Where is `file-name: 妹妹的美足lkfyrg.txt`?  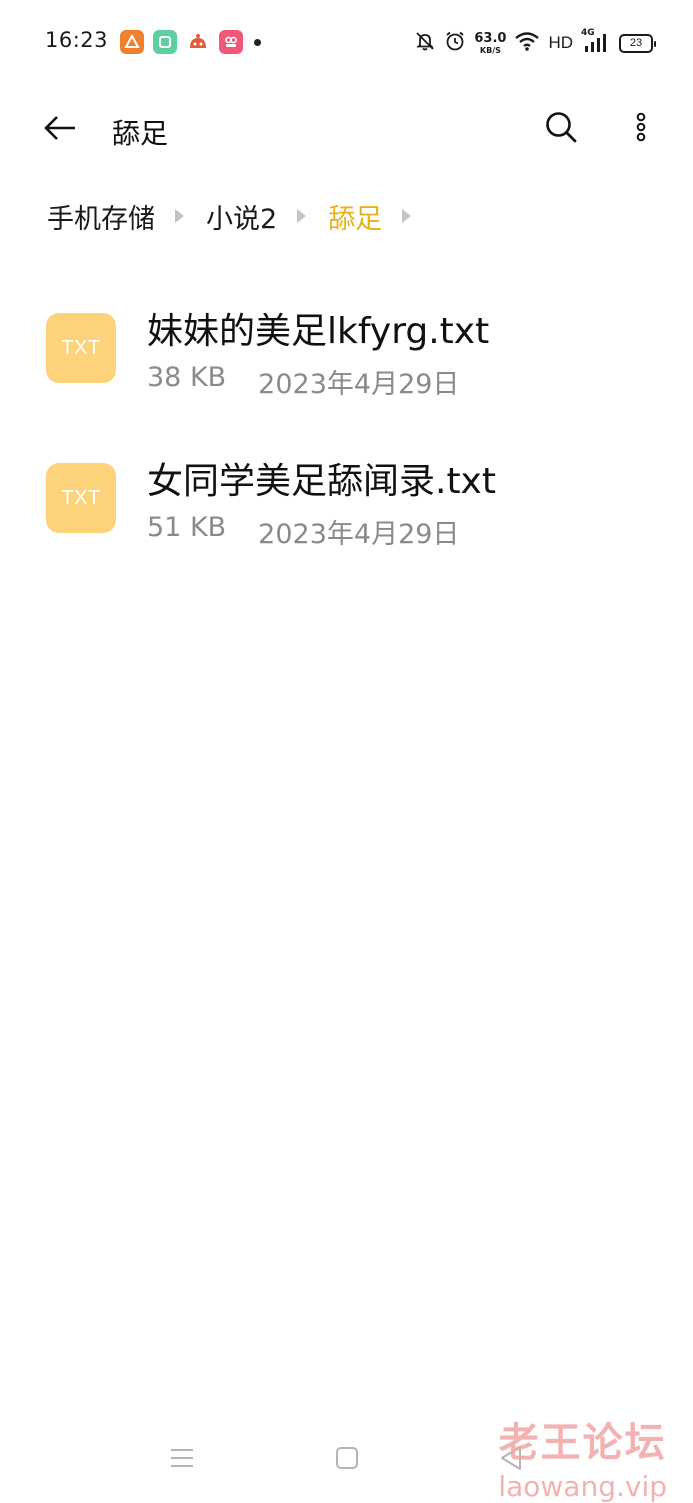
file-name: 妹妹的美足lkfyrg.txt is located at coordinates (318, 331).